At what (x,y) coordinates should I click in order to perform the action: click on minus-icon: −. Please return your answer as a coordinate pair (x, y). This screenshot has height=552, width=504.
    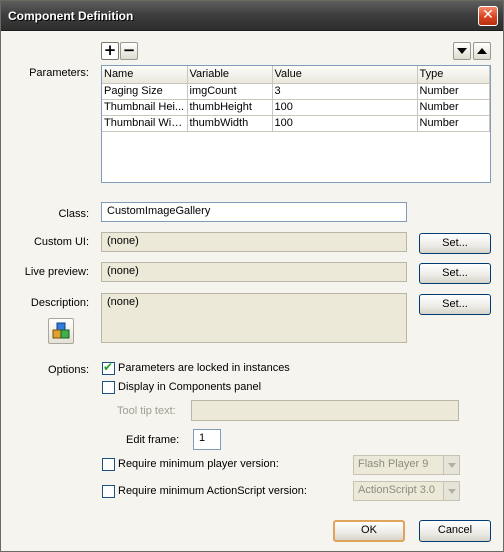
    Looking at the image, I should click on (129, 50).